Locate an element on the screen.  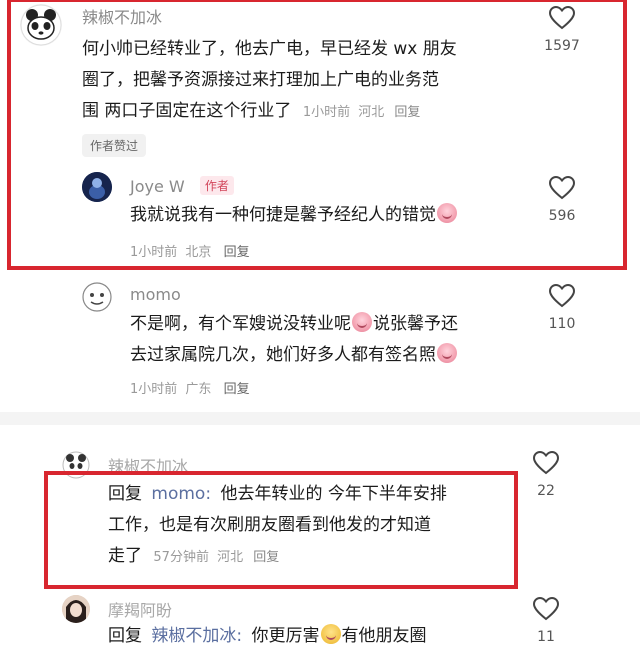
comment-text: 回复 辣椒不加冰: 你更厉害 有他朋友圈 is located at coordinates (318, 636).